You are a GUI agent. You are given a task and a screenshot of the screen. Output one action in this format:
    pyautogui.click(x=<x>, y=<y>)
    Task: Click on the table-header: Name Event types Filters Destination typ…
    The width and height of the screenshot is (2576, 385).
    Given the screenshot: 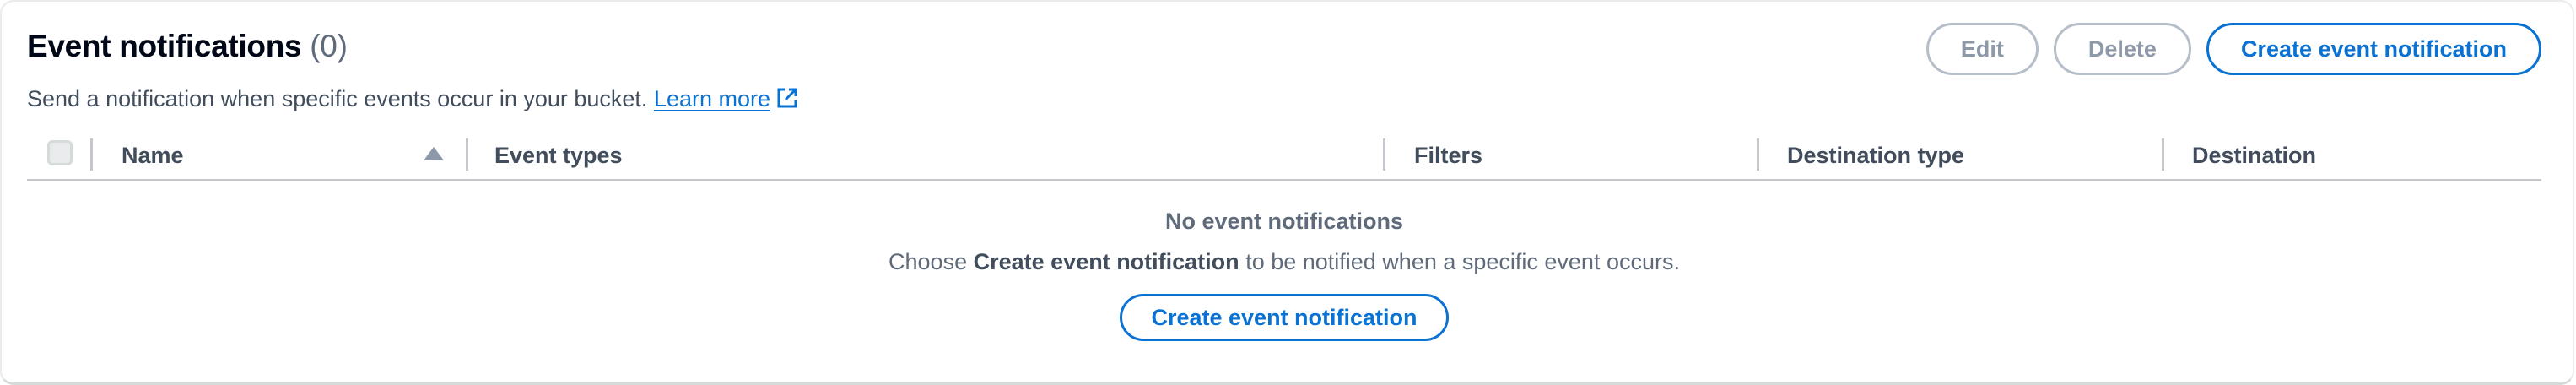 What is the action you would take?
    pyautogui.click(x=1284, y=157)
    